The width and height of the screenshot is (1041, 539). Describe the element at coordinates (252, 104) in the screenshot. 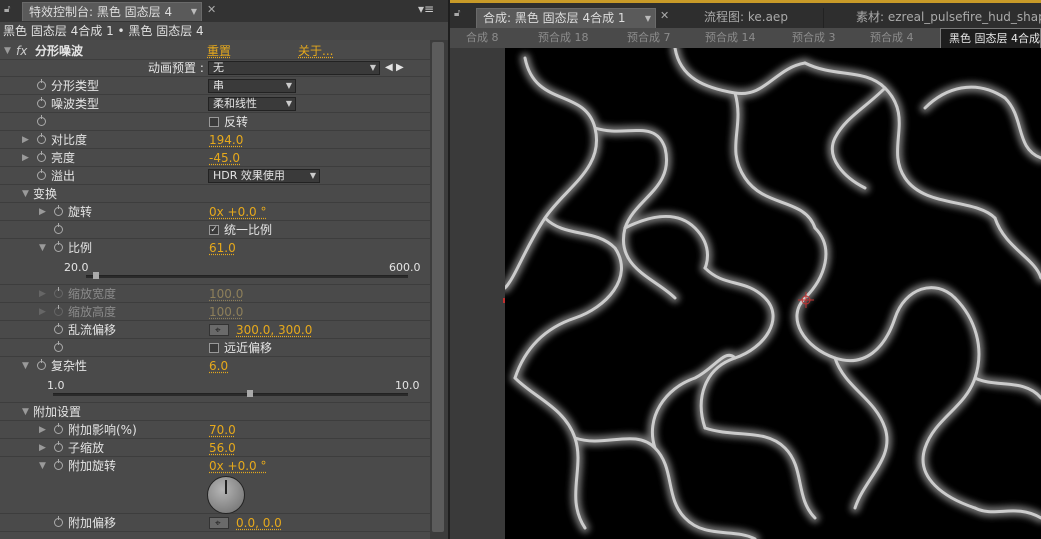

I see `noise-type-dropdown: 柔和线性 ▼` at that location.